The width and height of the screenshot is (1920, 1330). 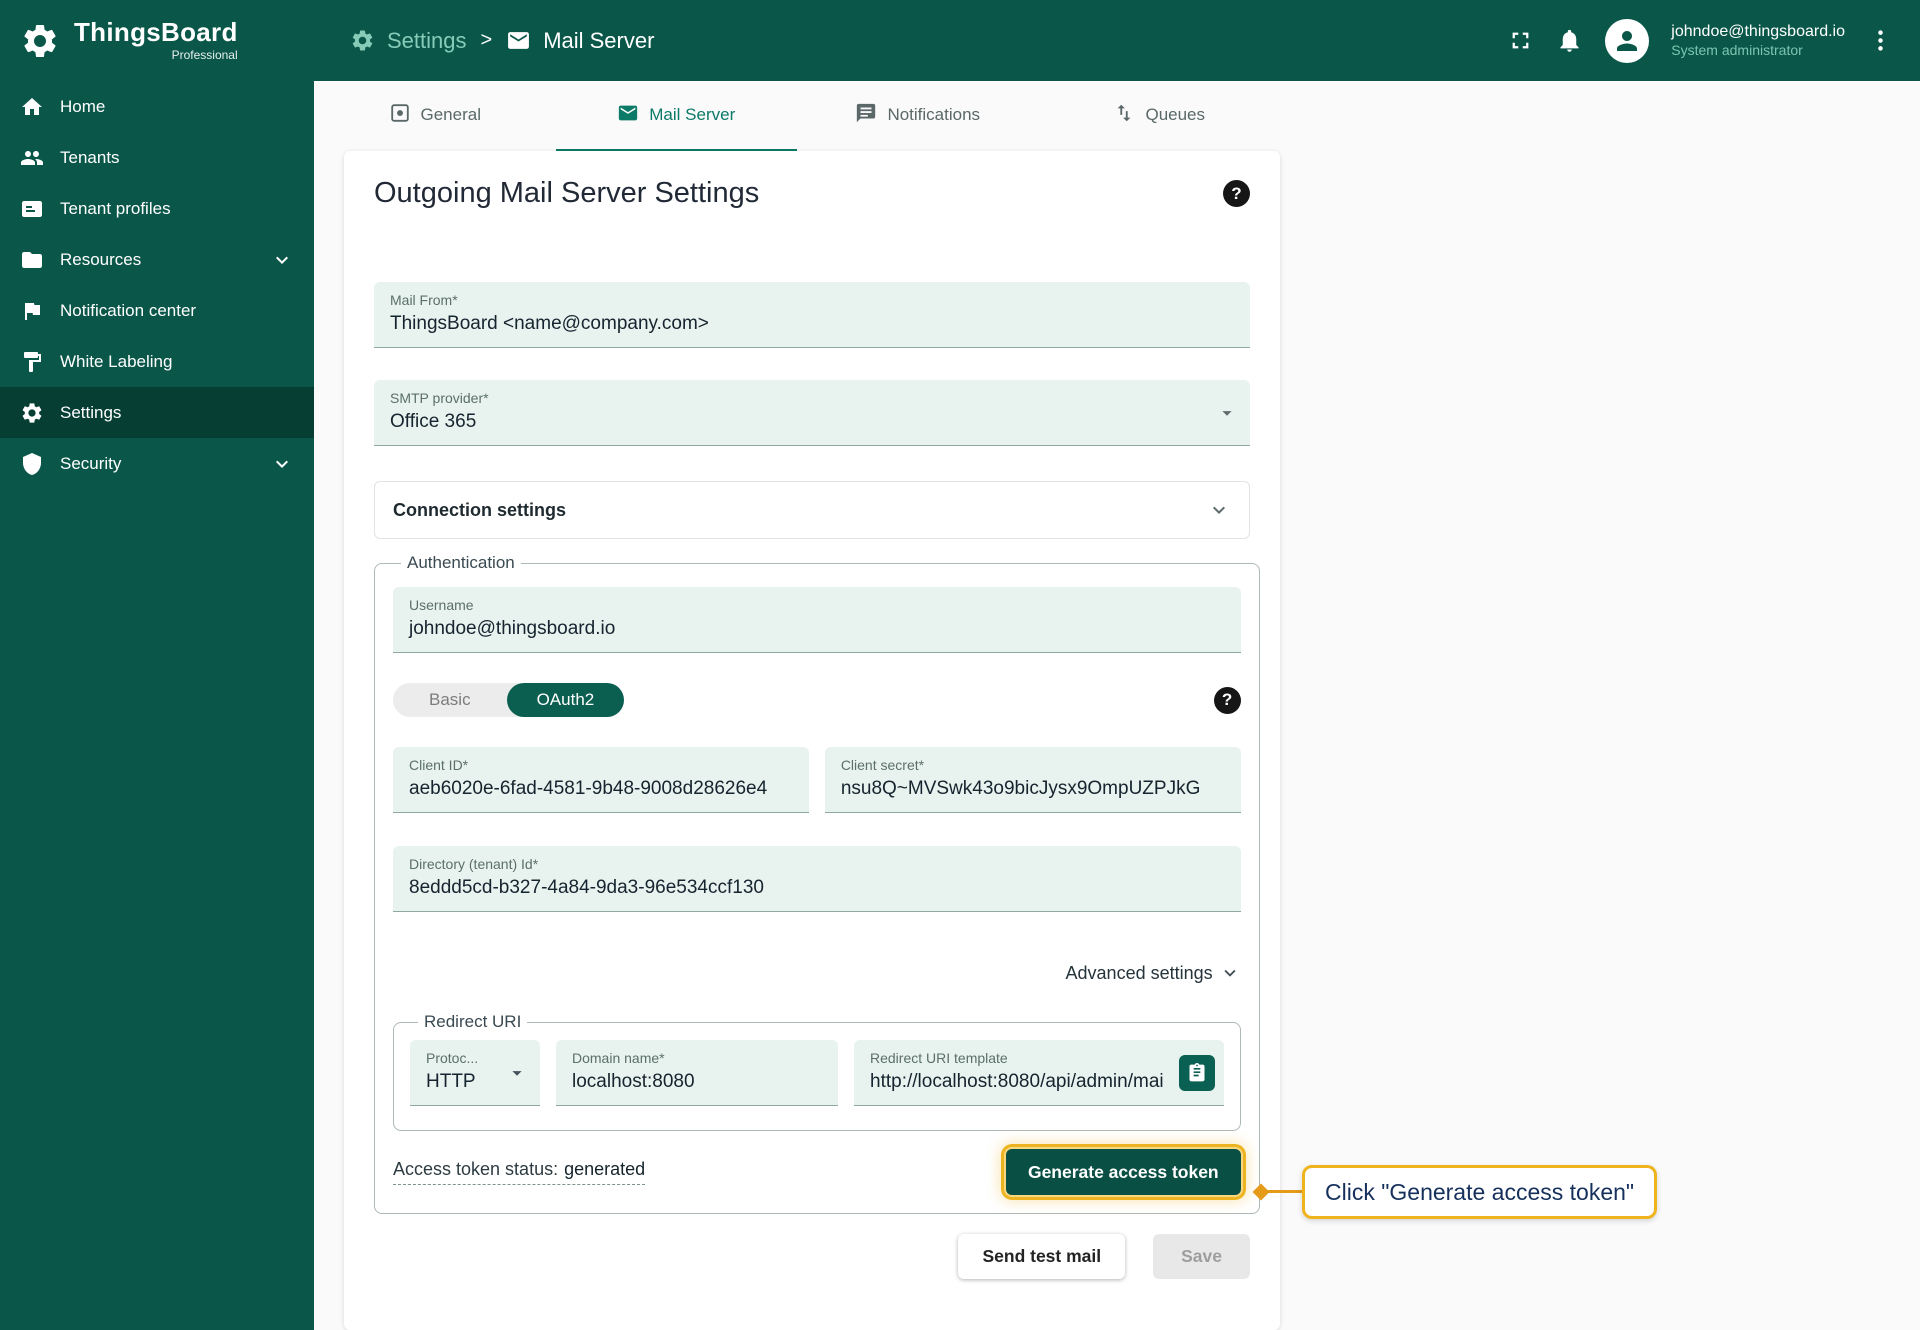 I want to click on tabs-bar: General Mail Server Notifications Queues, so click(x=797, y=116).